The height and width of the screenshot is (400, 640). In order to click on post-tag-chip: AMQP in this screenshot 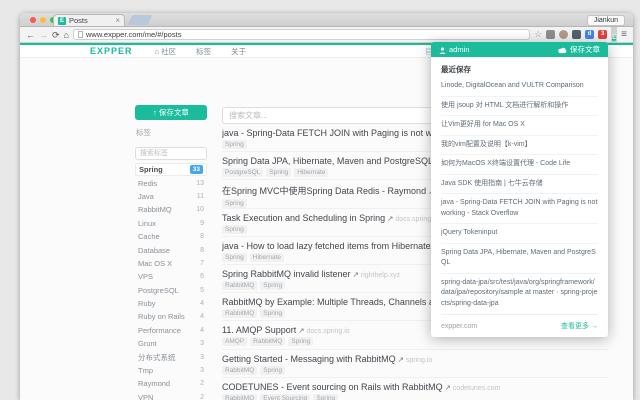, I will do `click(235, 342)`.